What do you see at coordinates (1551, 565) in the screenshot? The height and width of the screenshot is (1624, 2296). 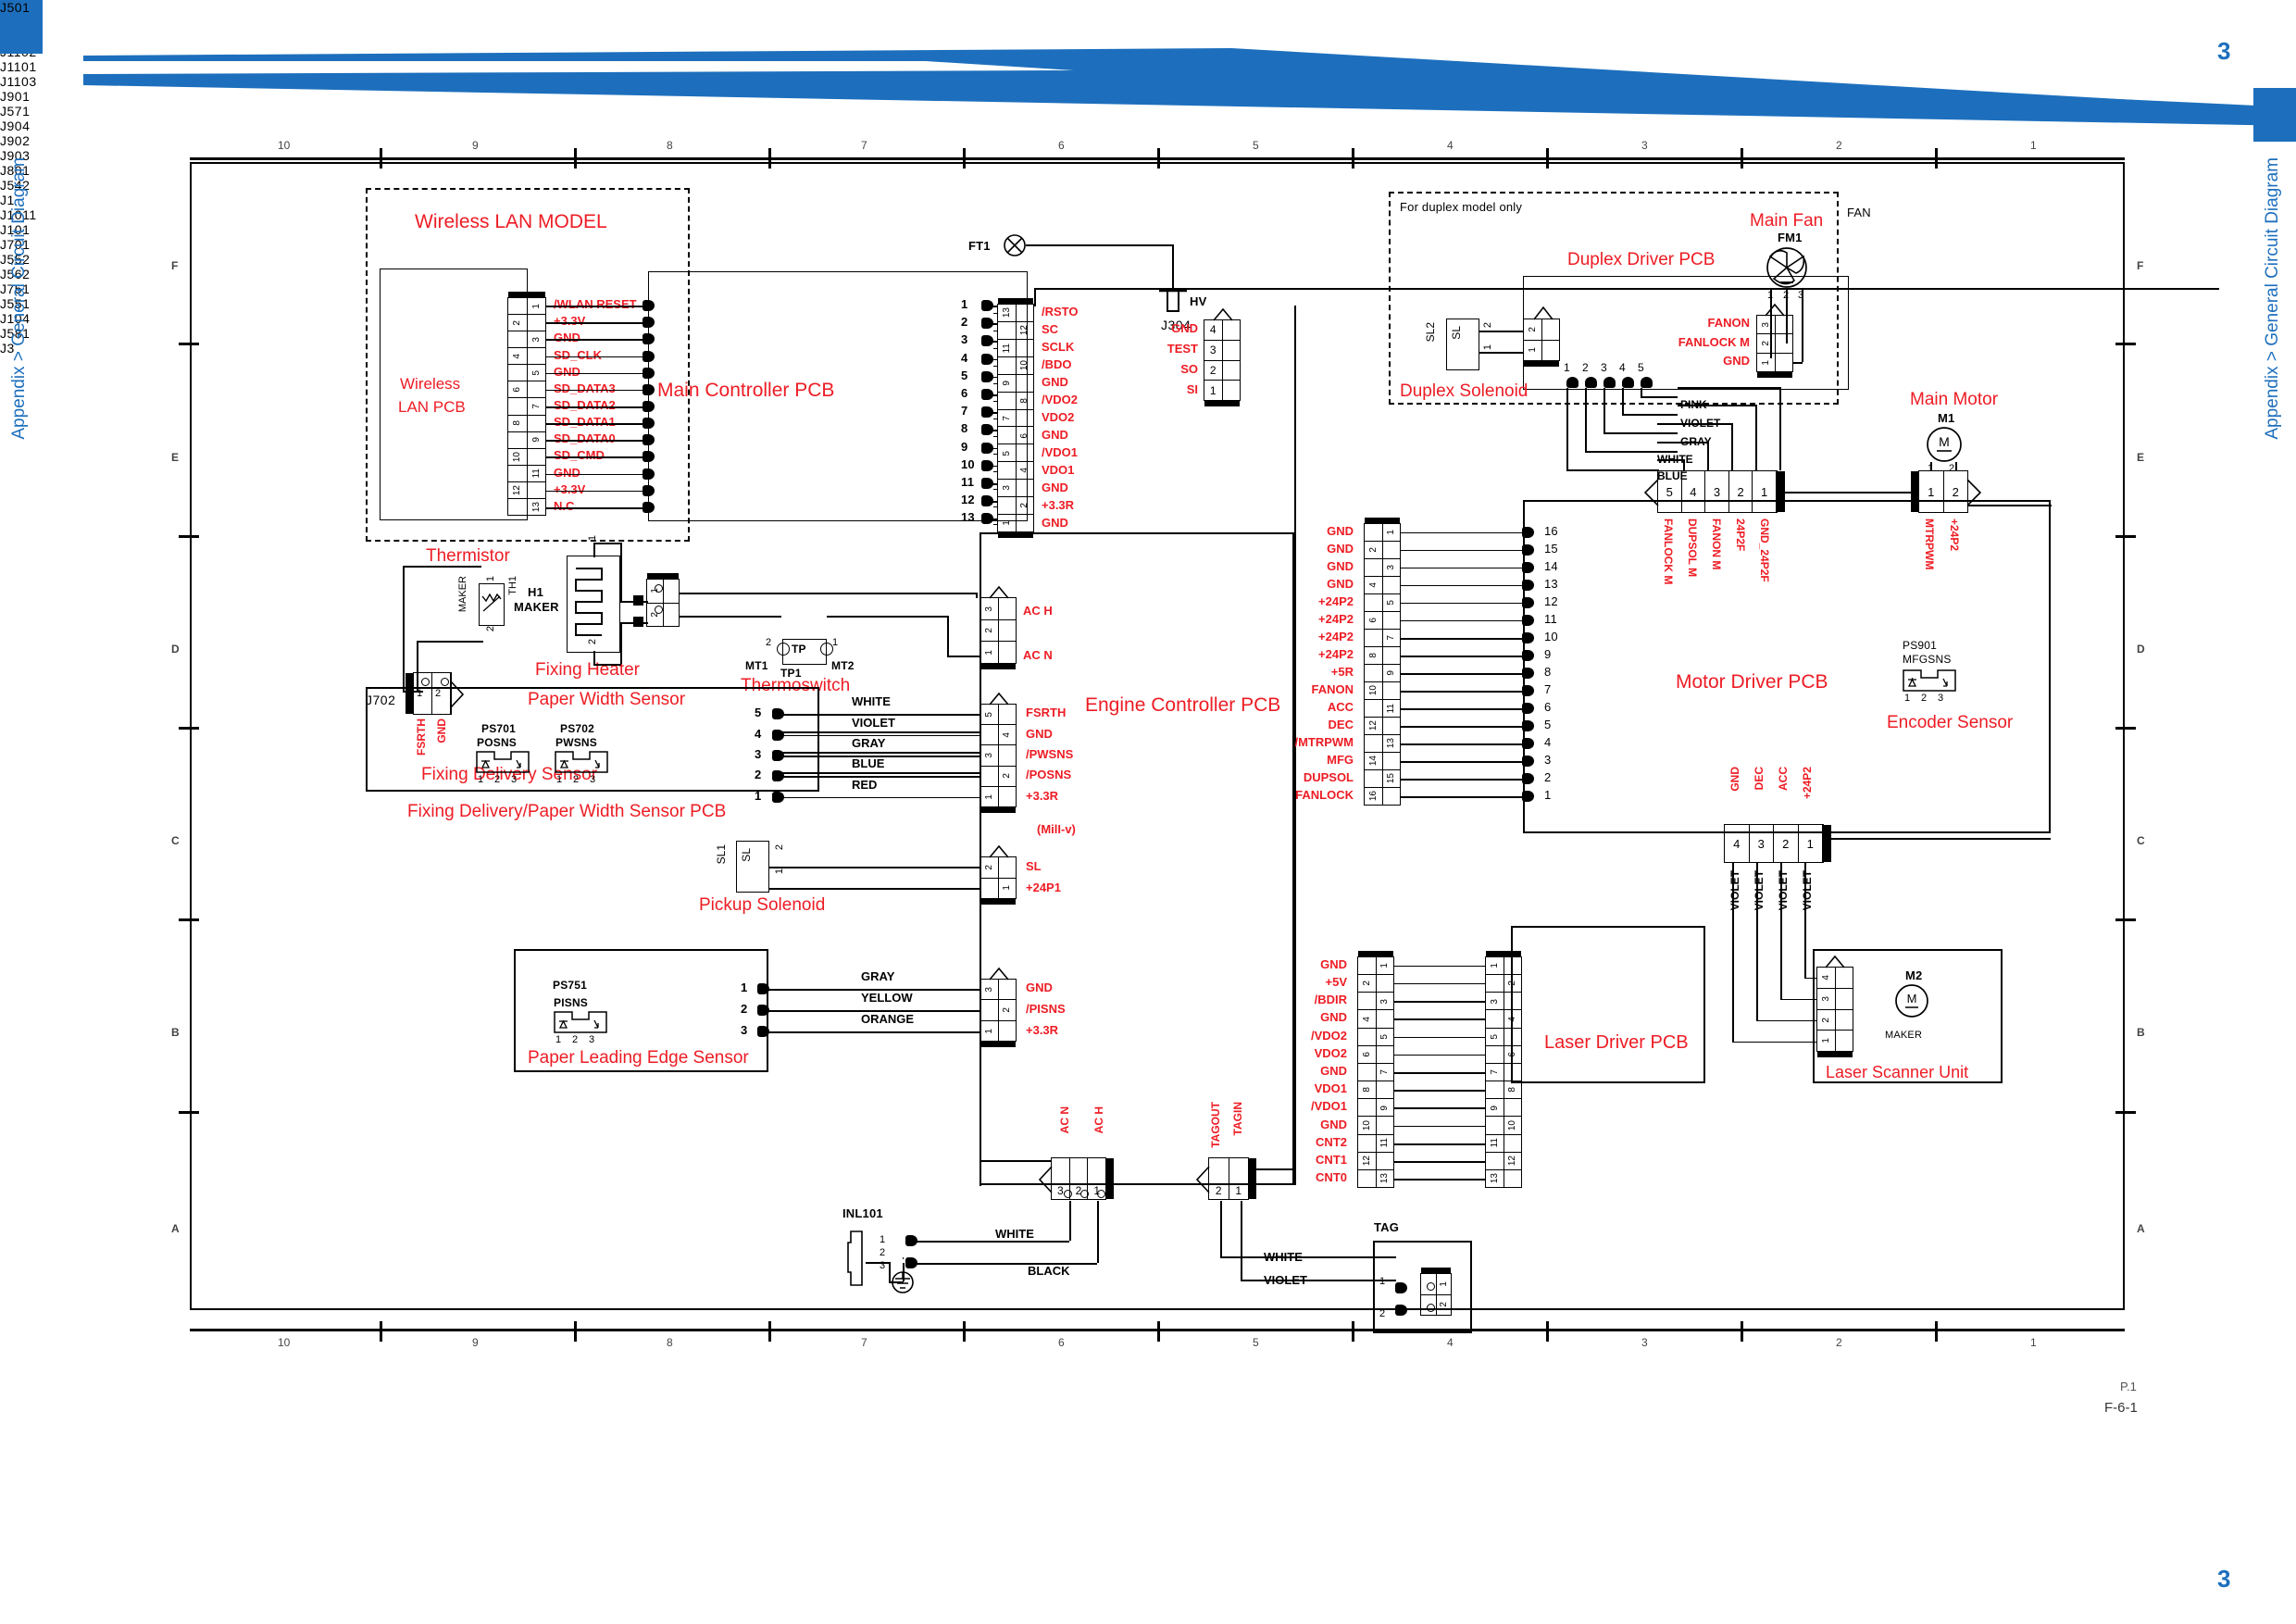 I see `j901-pin-2: 14` at bounding box center [1551, 565].